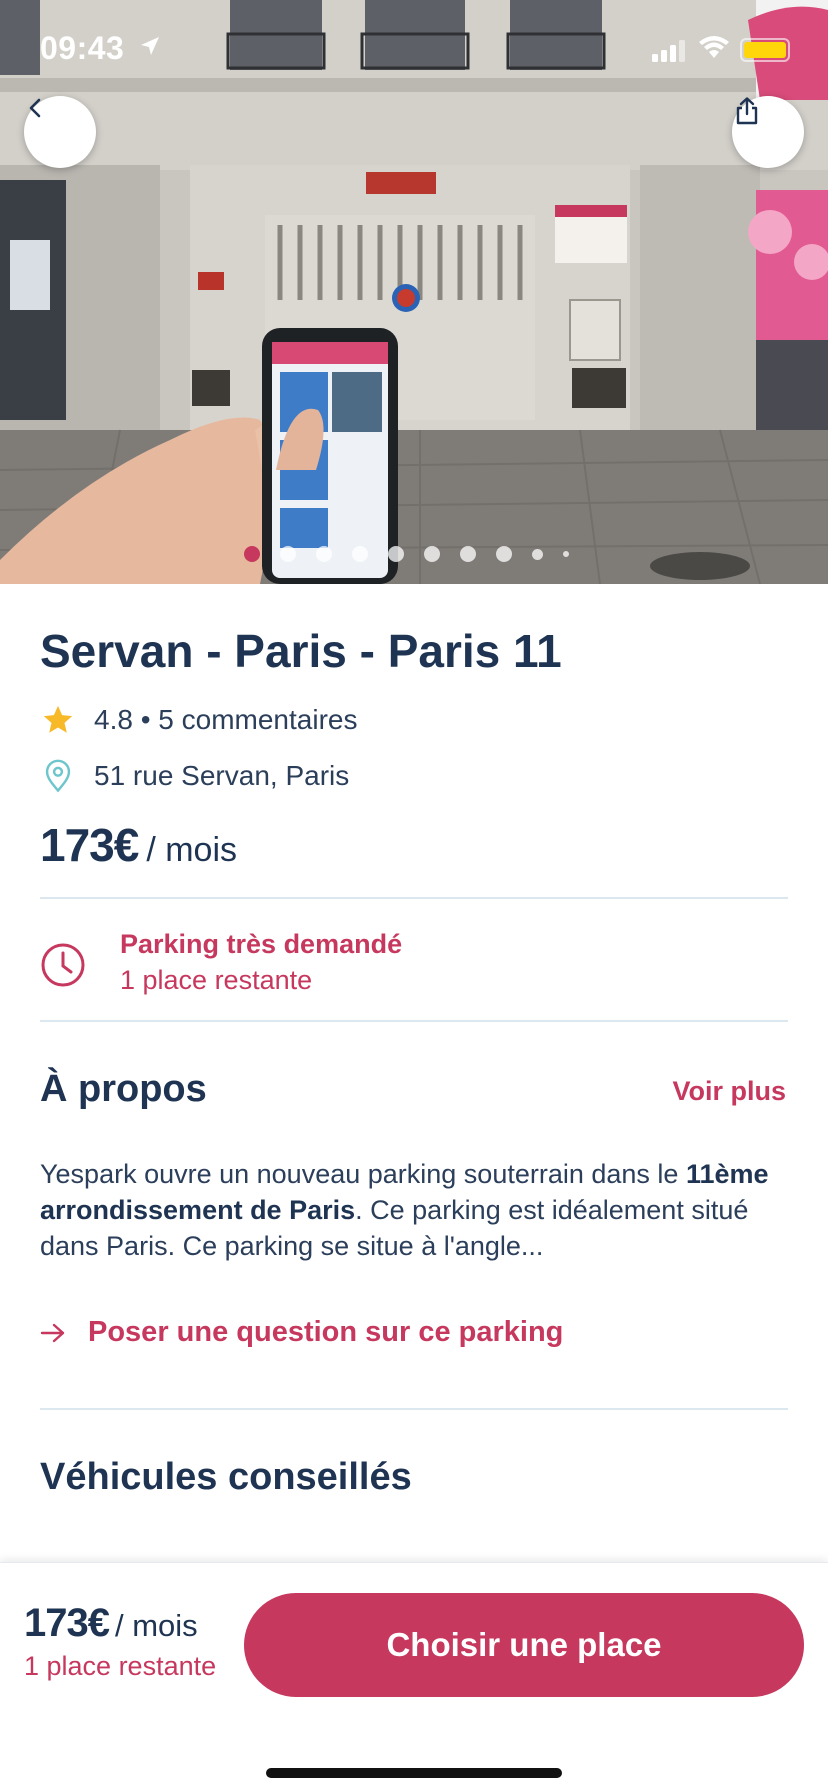 The image size is (828, 1792). What do you see at coordinates (111, 1623) in the screenshot?
I see `bottom-price: 173€ / mois` at bounding box center [111, 1623].